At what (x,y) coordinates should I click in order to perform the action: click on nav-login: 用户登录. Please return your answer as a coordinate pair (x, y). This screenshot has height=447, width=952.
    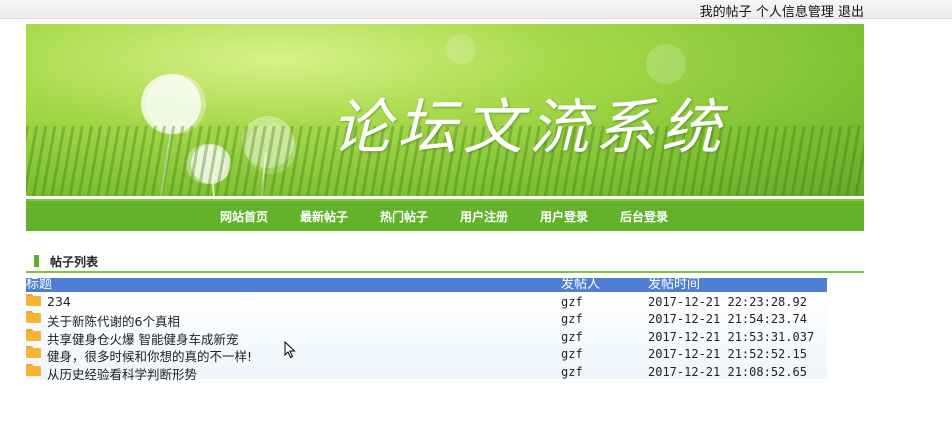
    Looking at the image, I should click on (564, 216).